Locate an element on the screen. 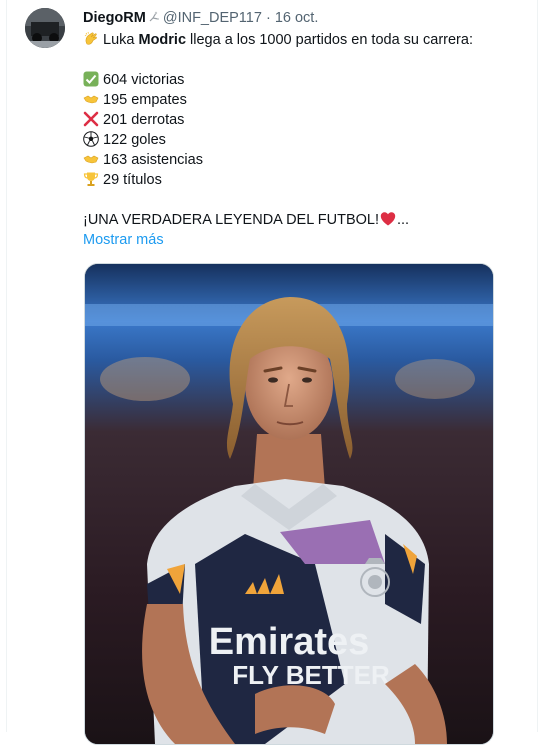  stat-text: 604 victorias is located at coordinates (144, 80).